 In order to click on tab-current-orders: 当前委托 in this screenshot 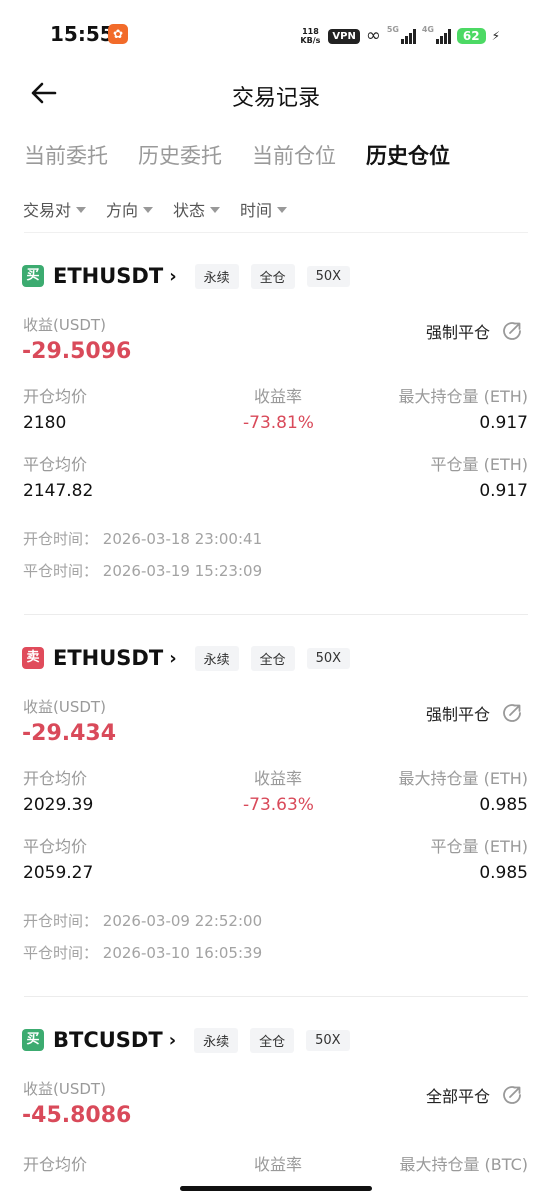, I will do `click(66, 158)`.